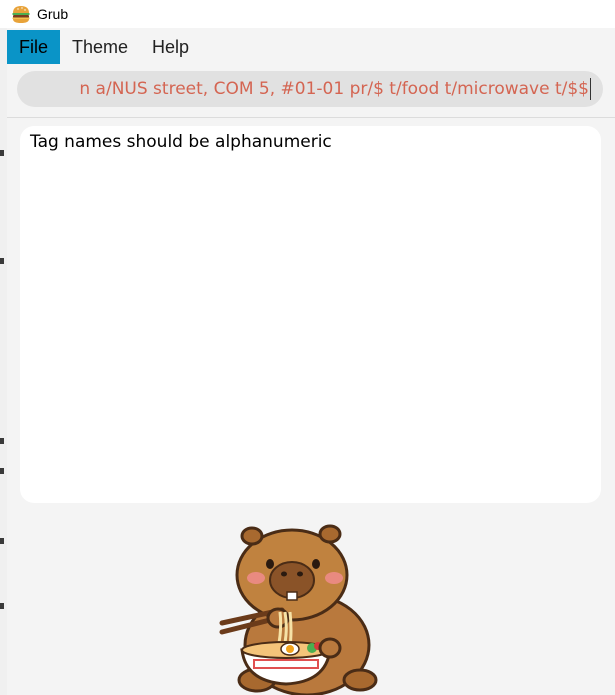 This screenshot has height=695, width=615. Describe the element at coordinates (590, 89) in the screenshot. I see `text-cursor` at that location.